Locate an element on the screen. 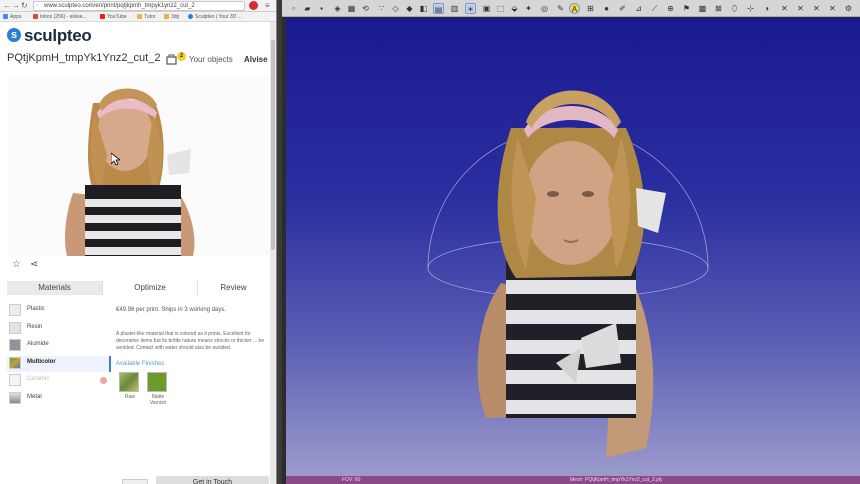  quantity-field is located at coordinates (135, 481).